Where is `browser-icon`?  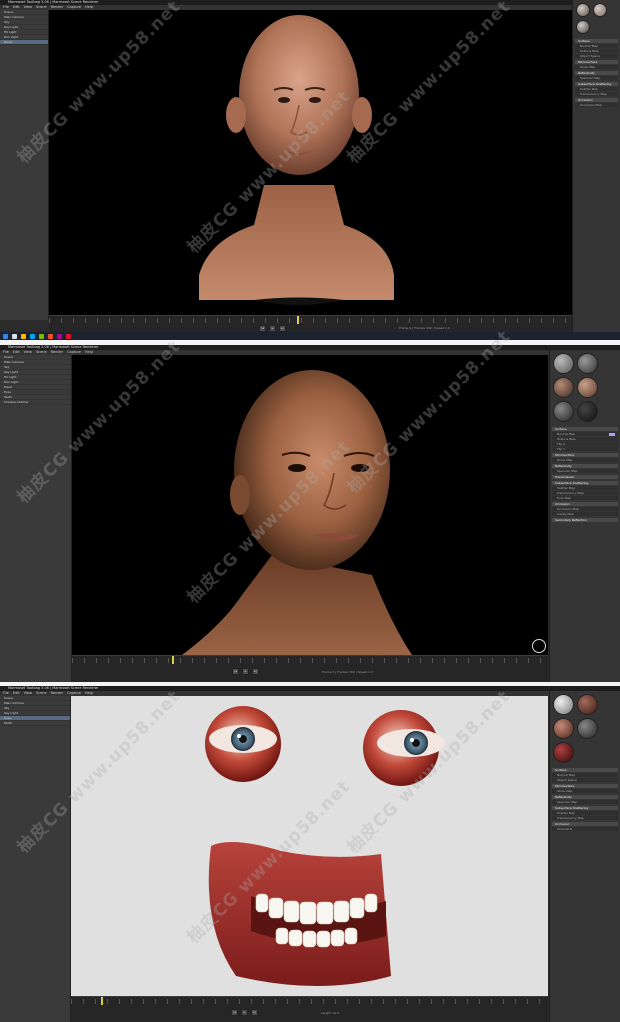
browser-icon is located at coordinates (32, 336).